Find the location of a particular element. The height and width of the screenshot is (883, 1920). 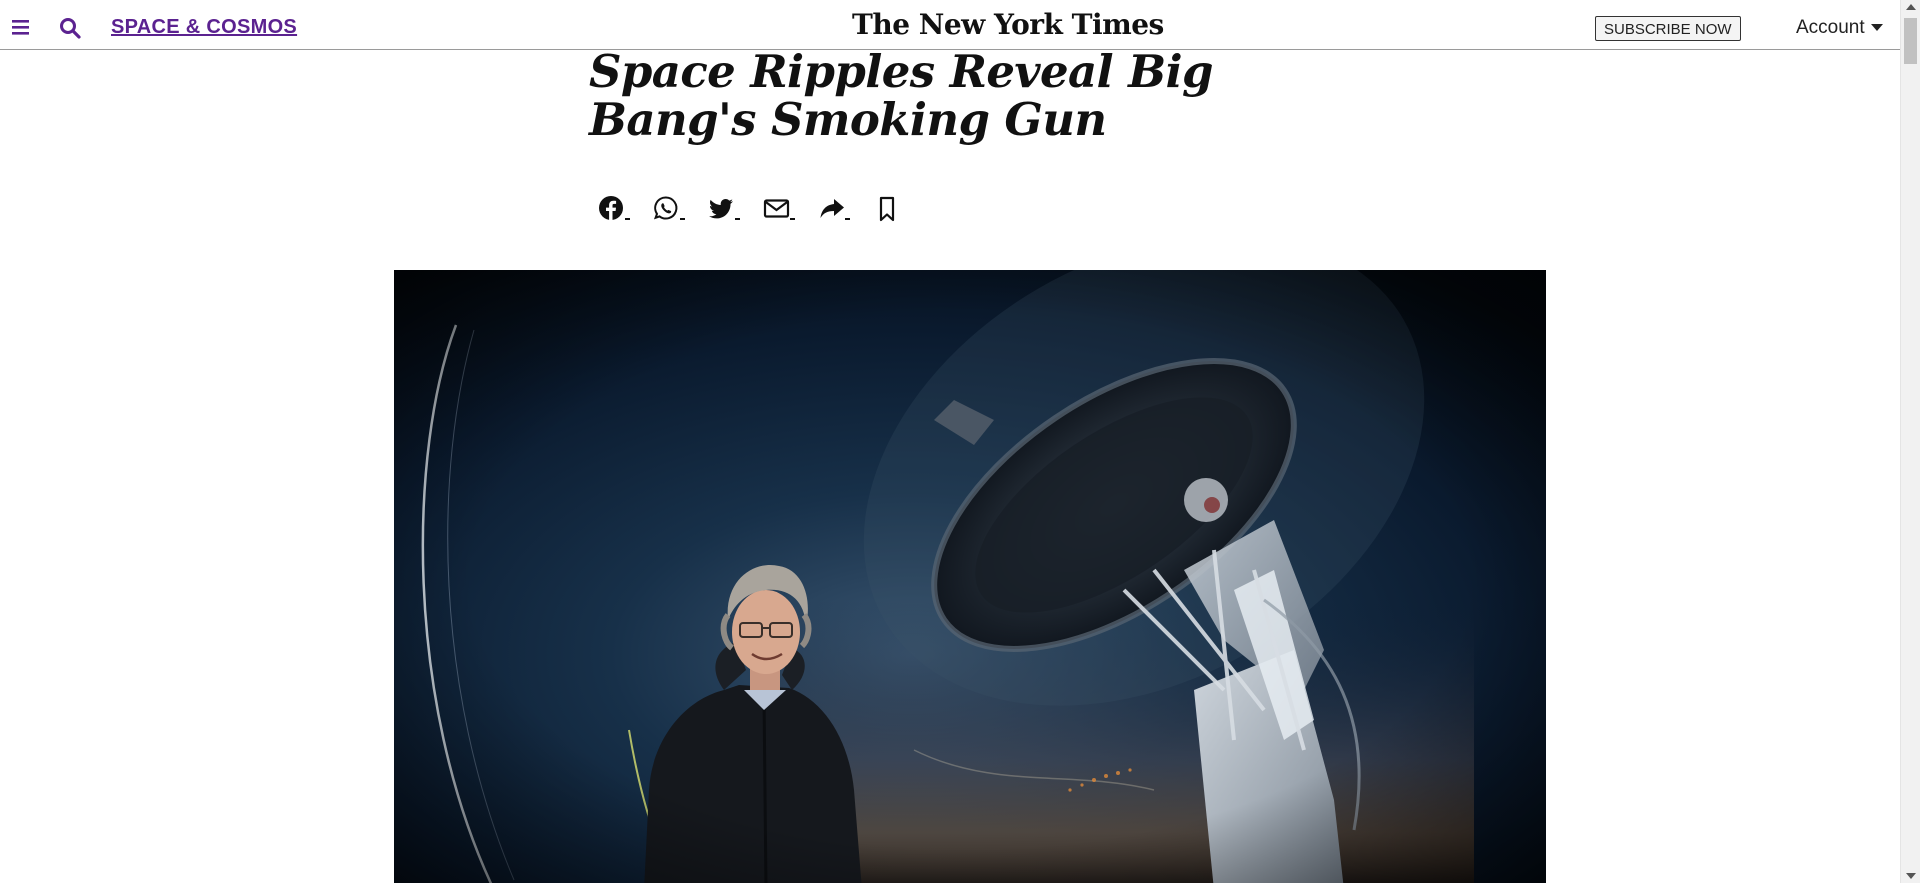

facebook-share-button is located at coordinates (625, 209).